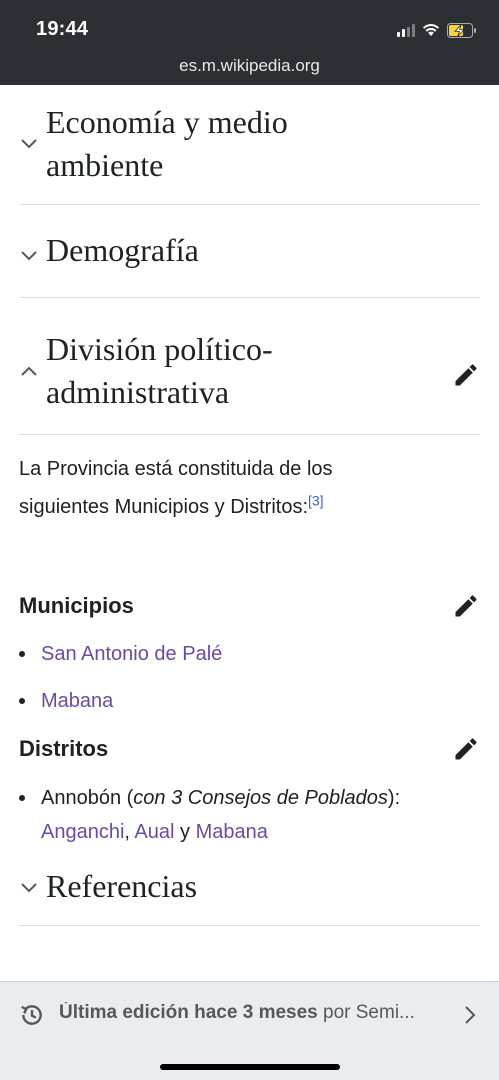 Image resolution: width=499 pixels, height=1080 pixels. What do you see at coordinates (76, 605) in the screenshot?
I see `subheading-municipios: Municipios` at bounding box center [76, 605].